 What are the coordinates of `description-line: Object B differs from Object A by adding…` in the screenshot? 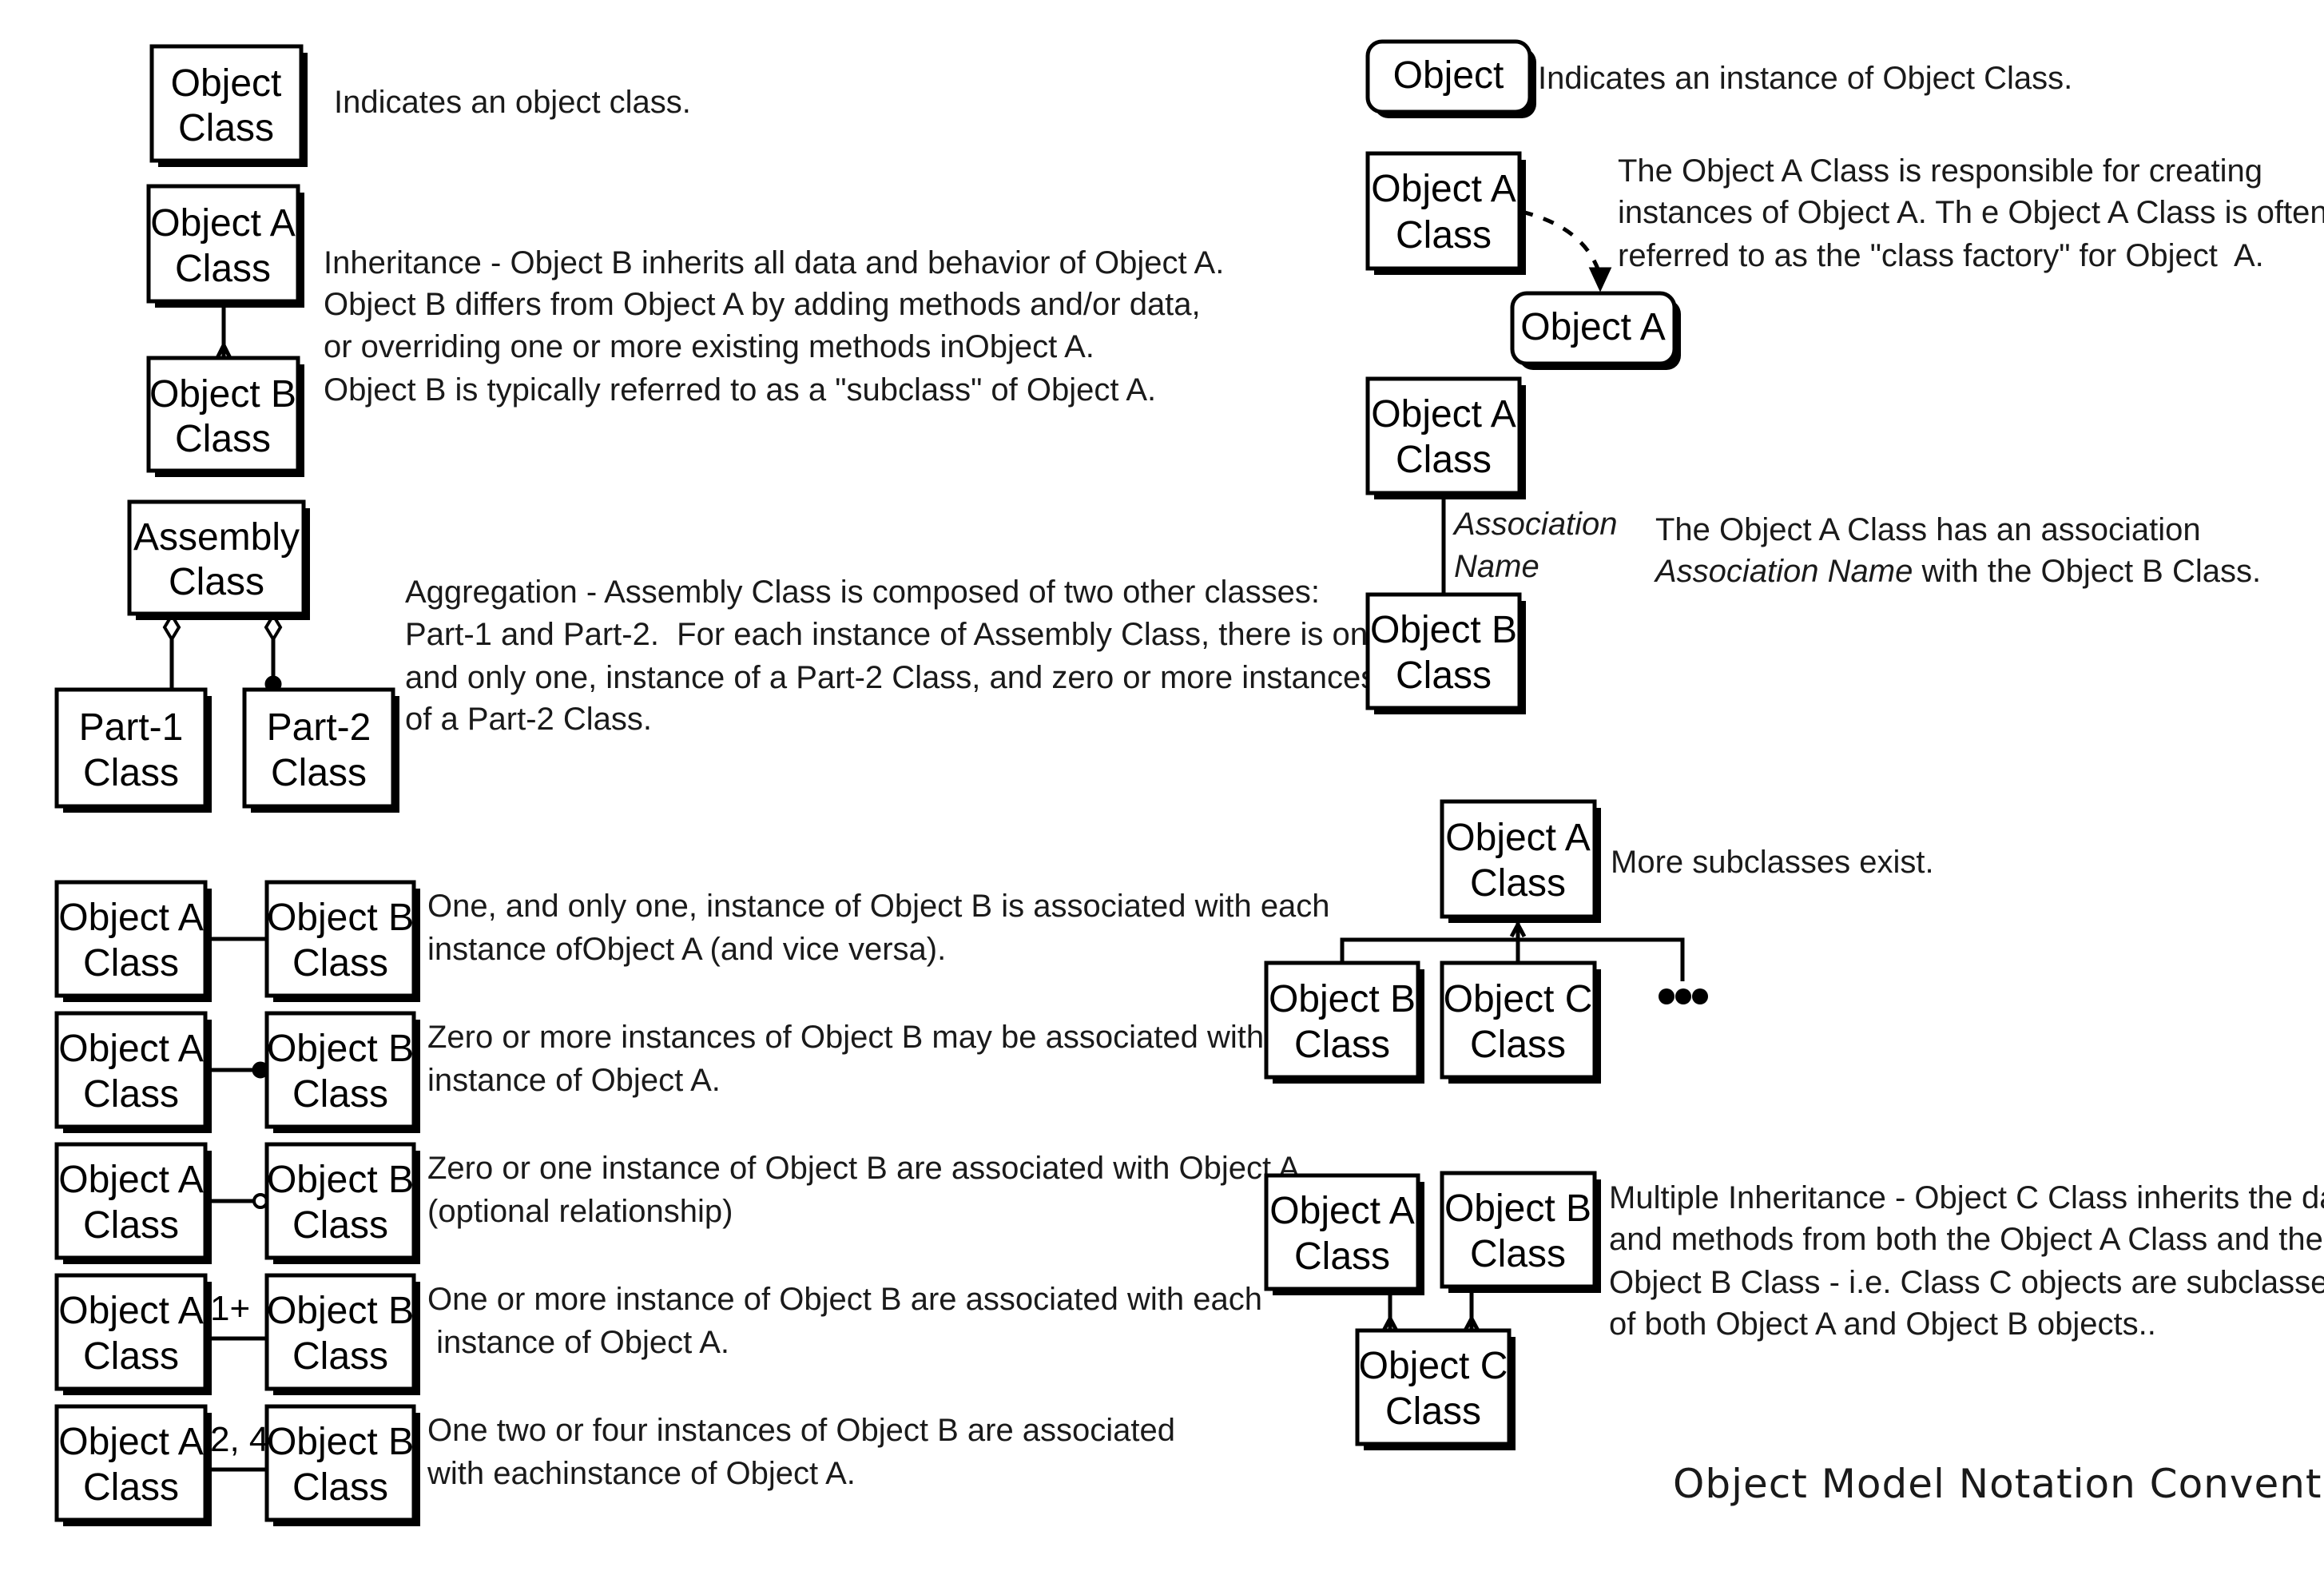 It's located at (763, 304).